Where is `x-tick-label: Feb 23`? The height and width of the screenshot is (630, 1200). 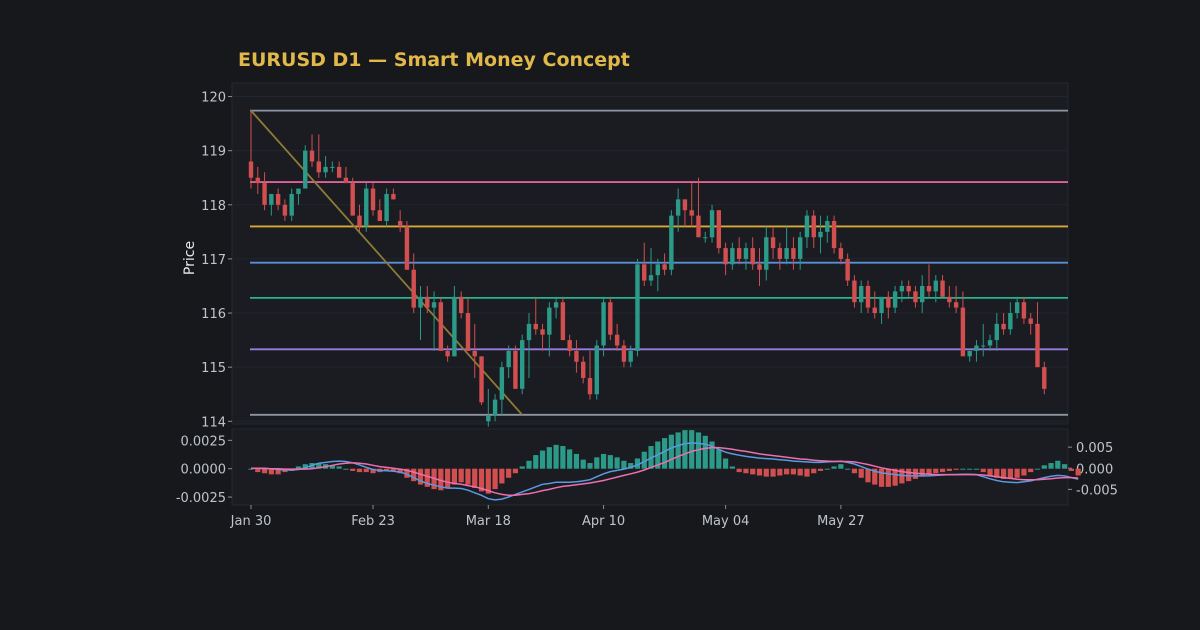
x-tick-label: Feb 23 is located at coordinates (373, 521).